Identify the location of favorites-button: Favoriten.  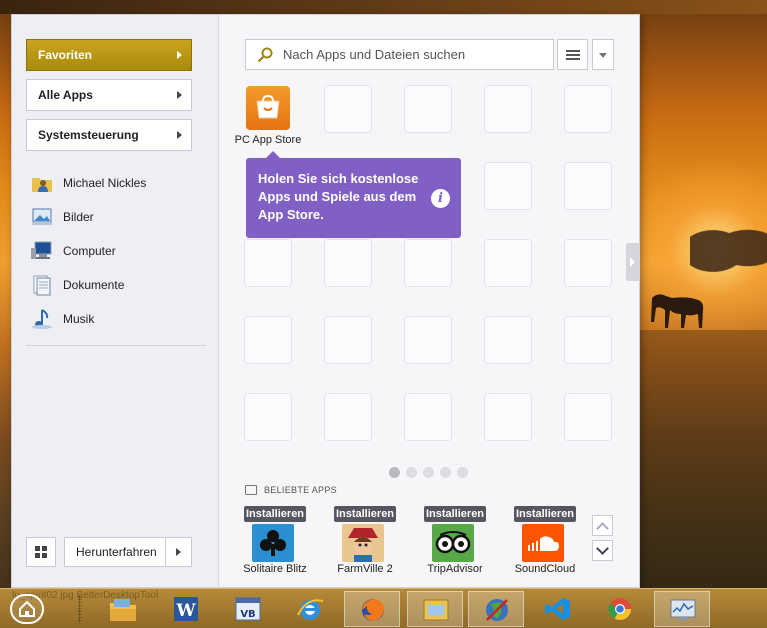
(109, 55).